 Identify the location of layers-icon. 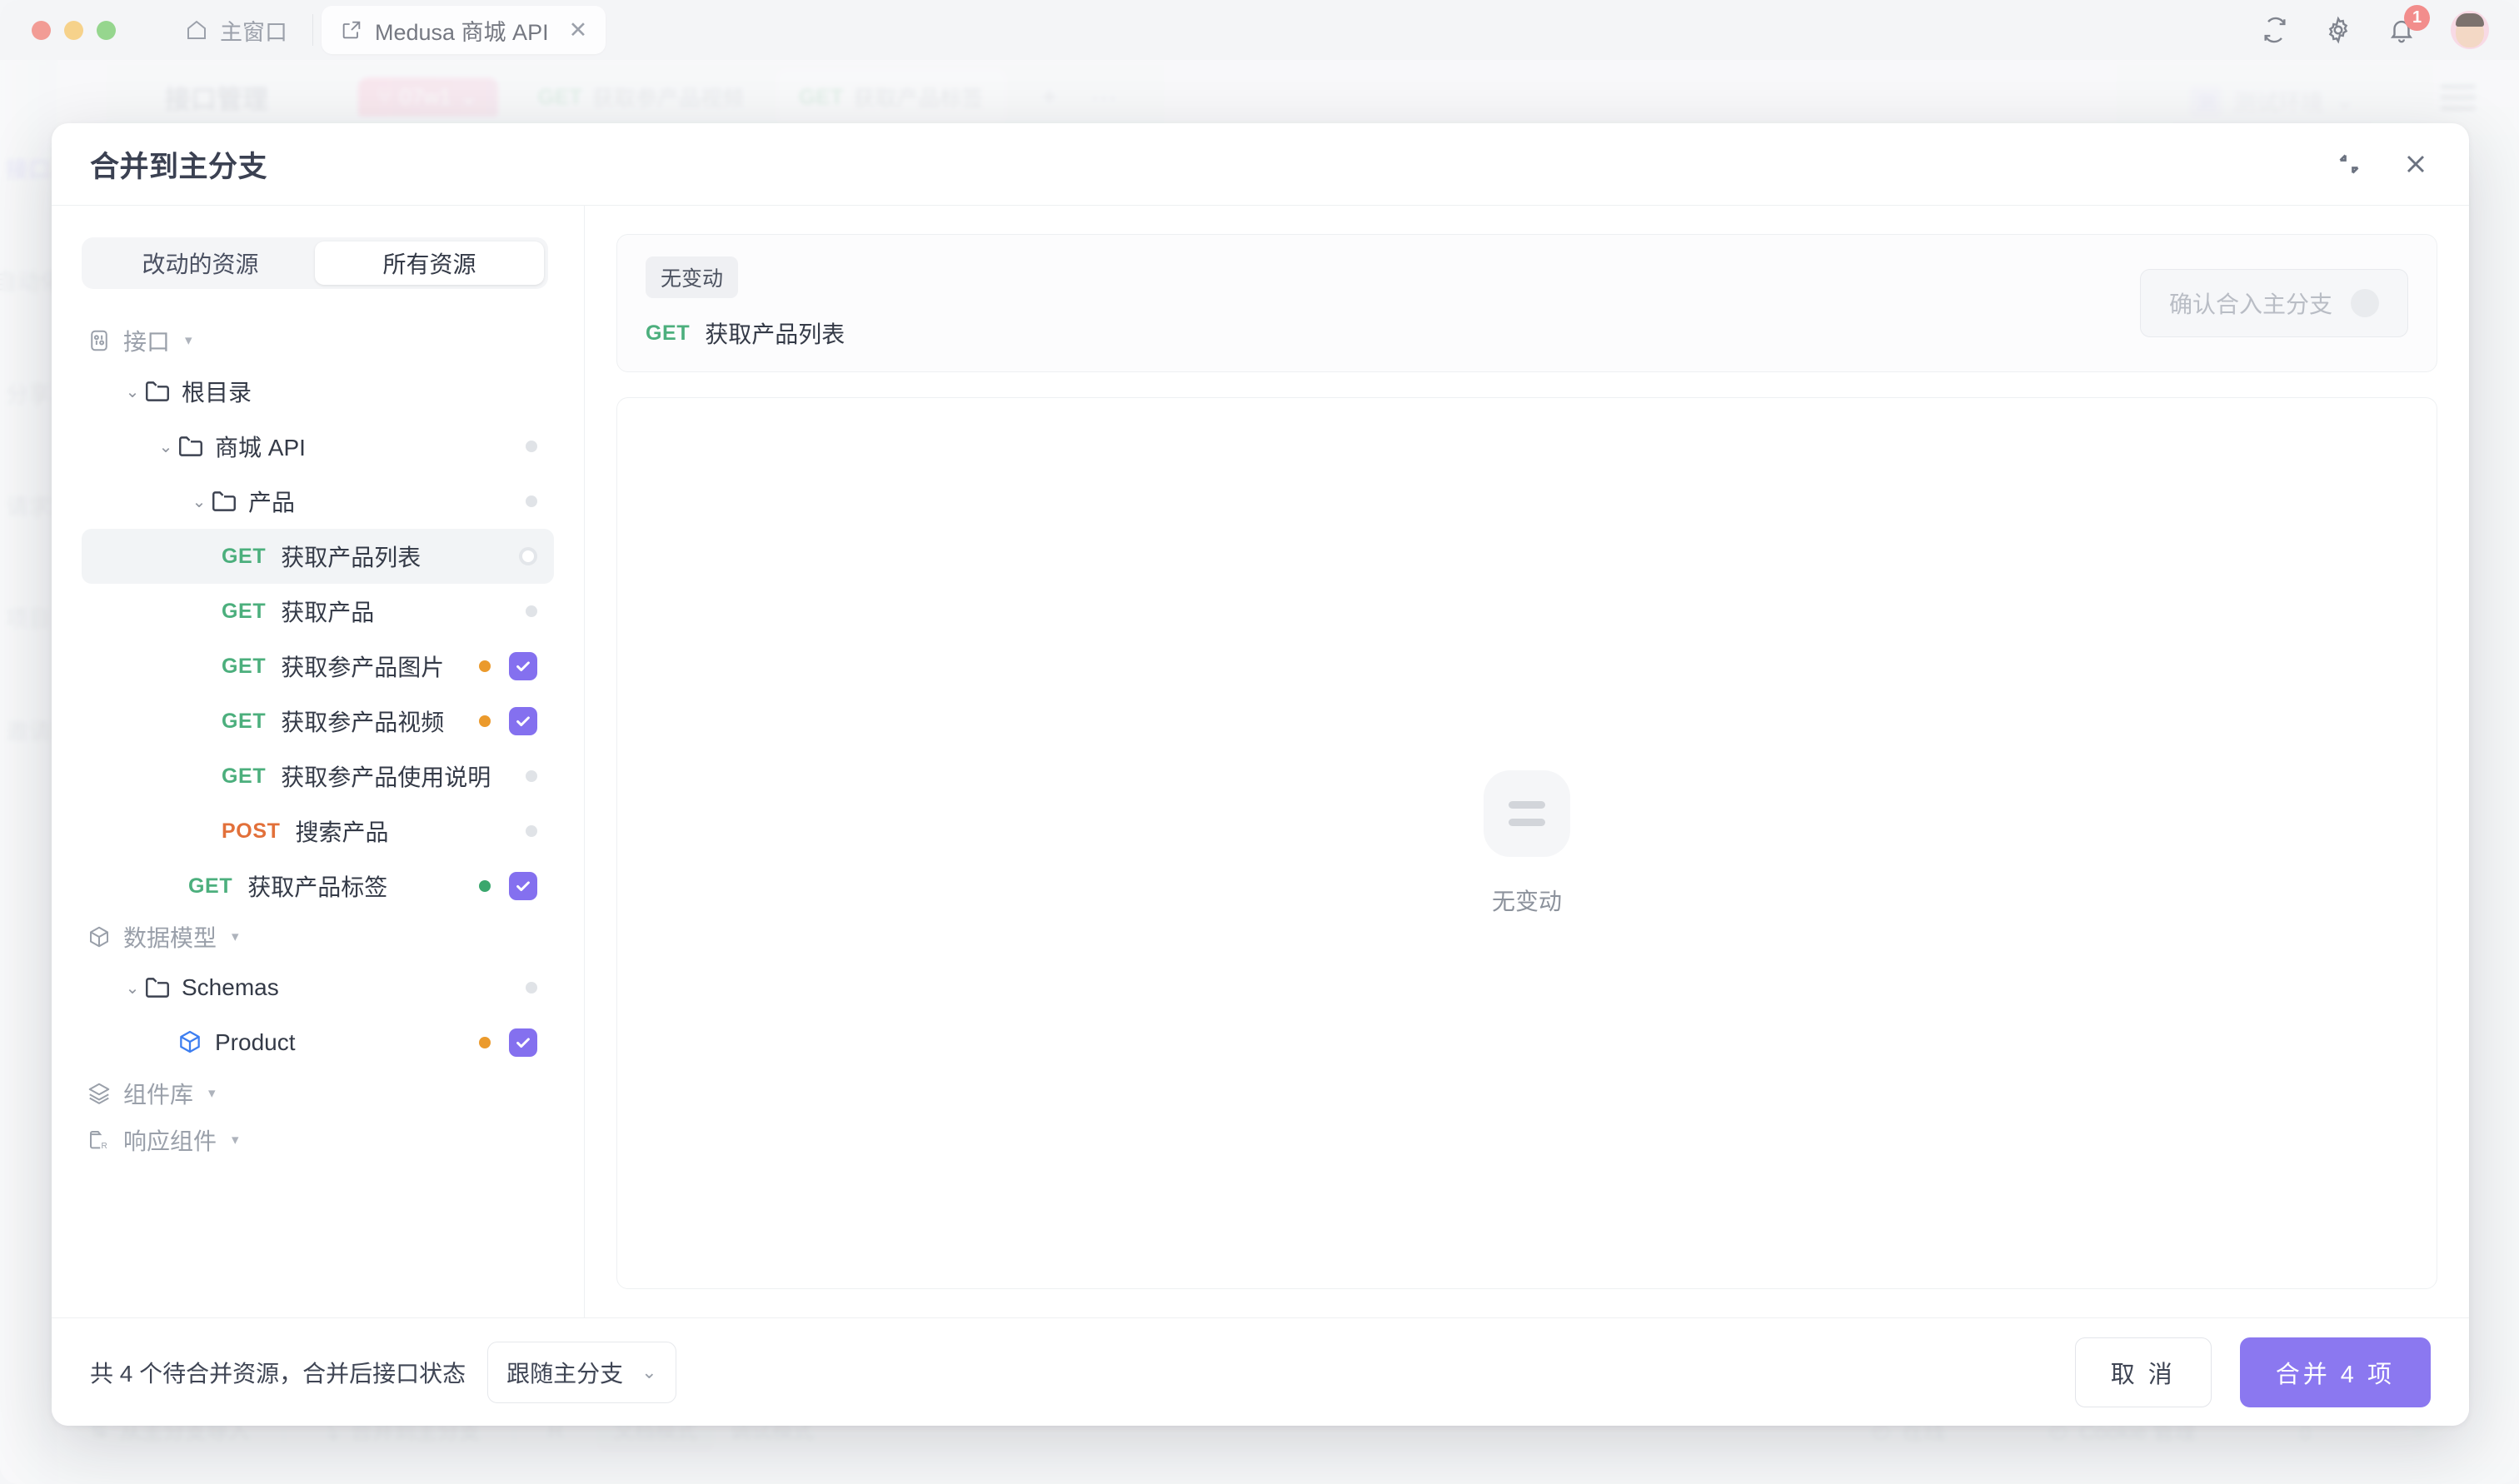
(99, 1093).